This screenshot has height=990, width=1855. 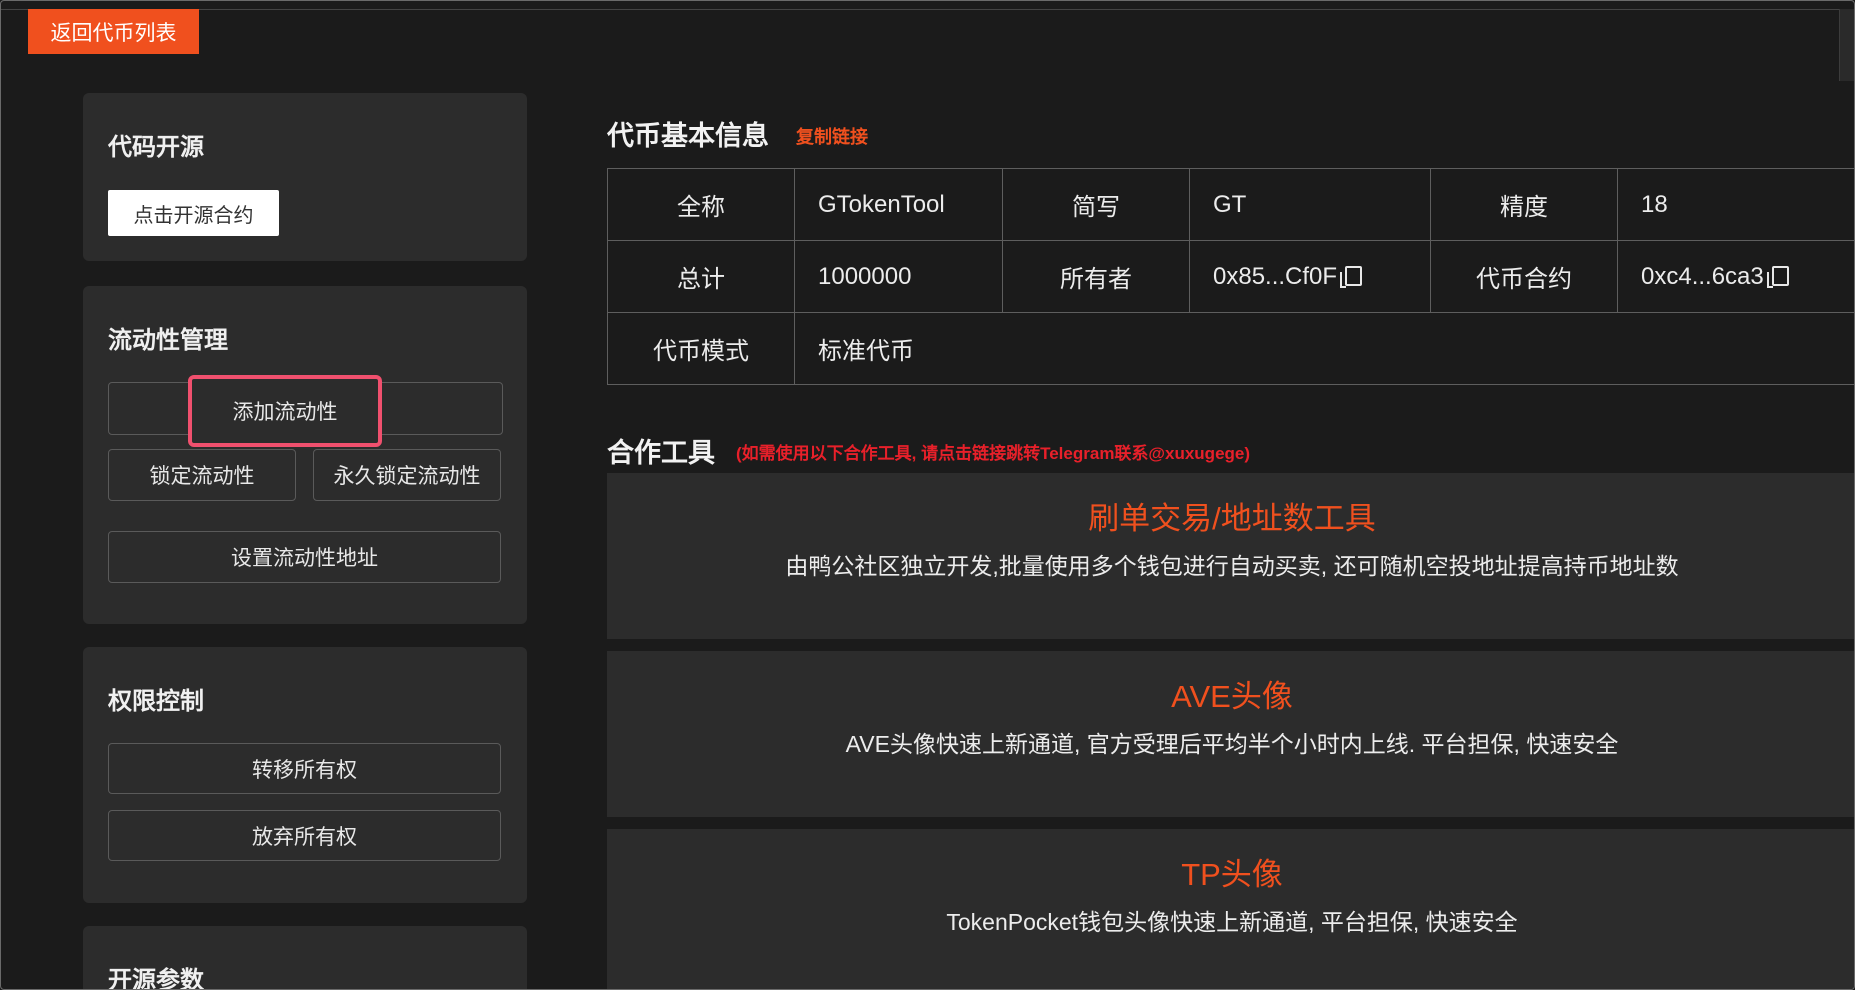 I want to click on open-source-title: 代码开源, so click(x=156, y=147).